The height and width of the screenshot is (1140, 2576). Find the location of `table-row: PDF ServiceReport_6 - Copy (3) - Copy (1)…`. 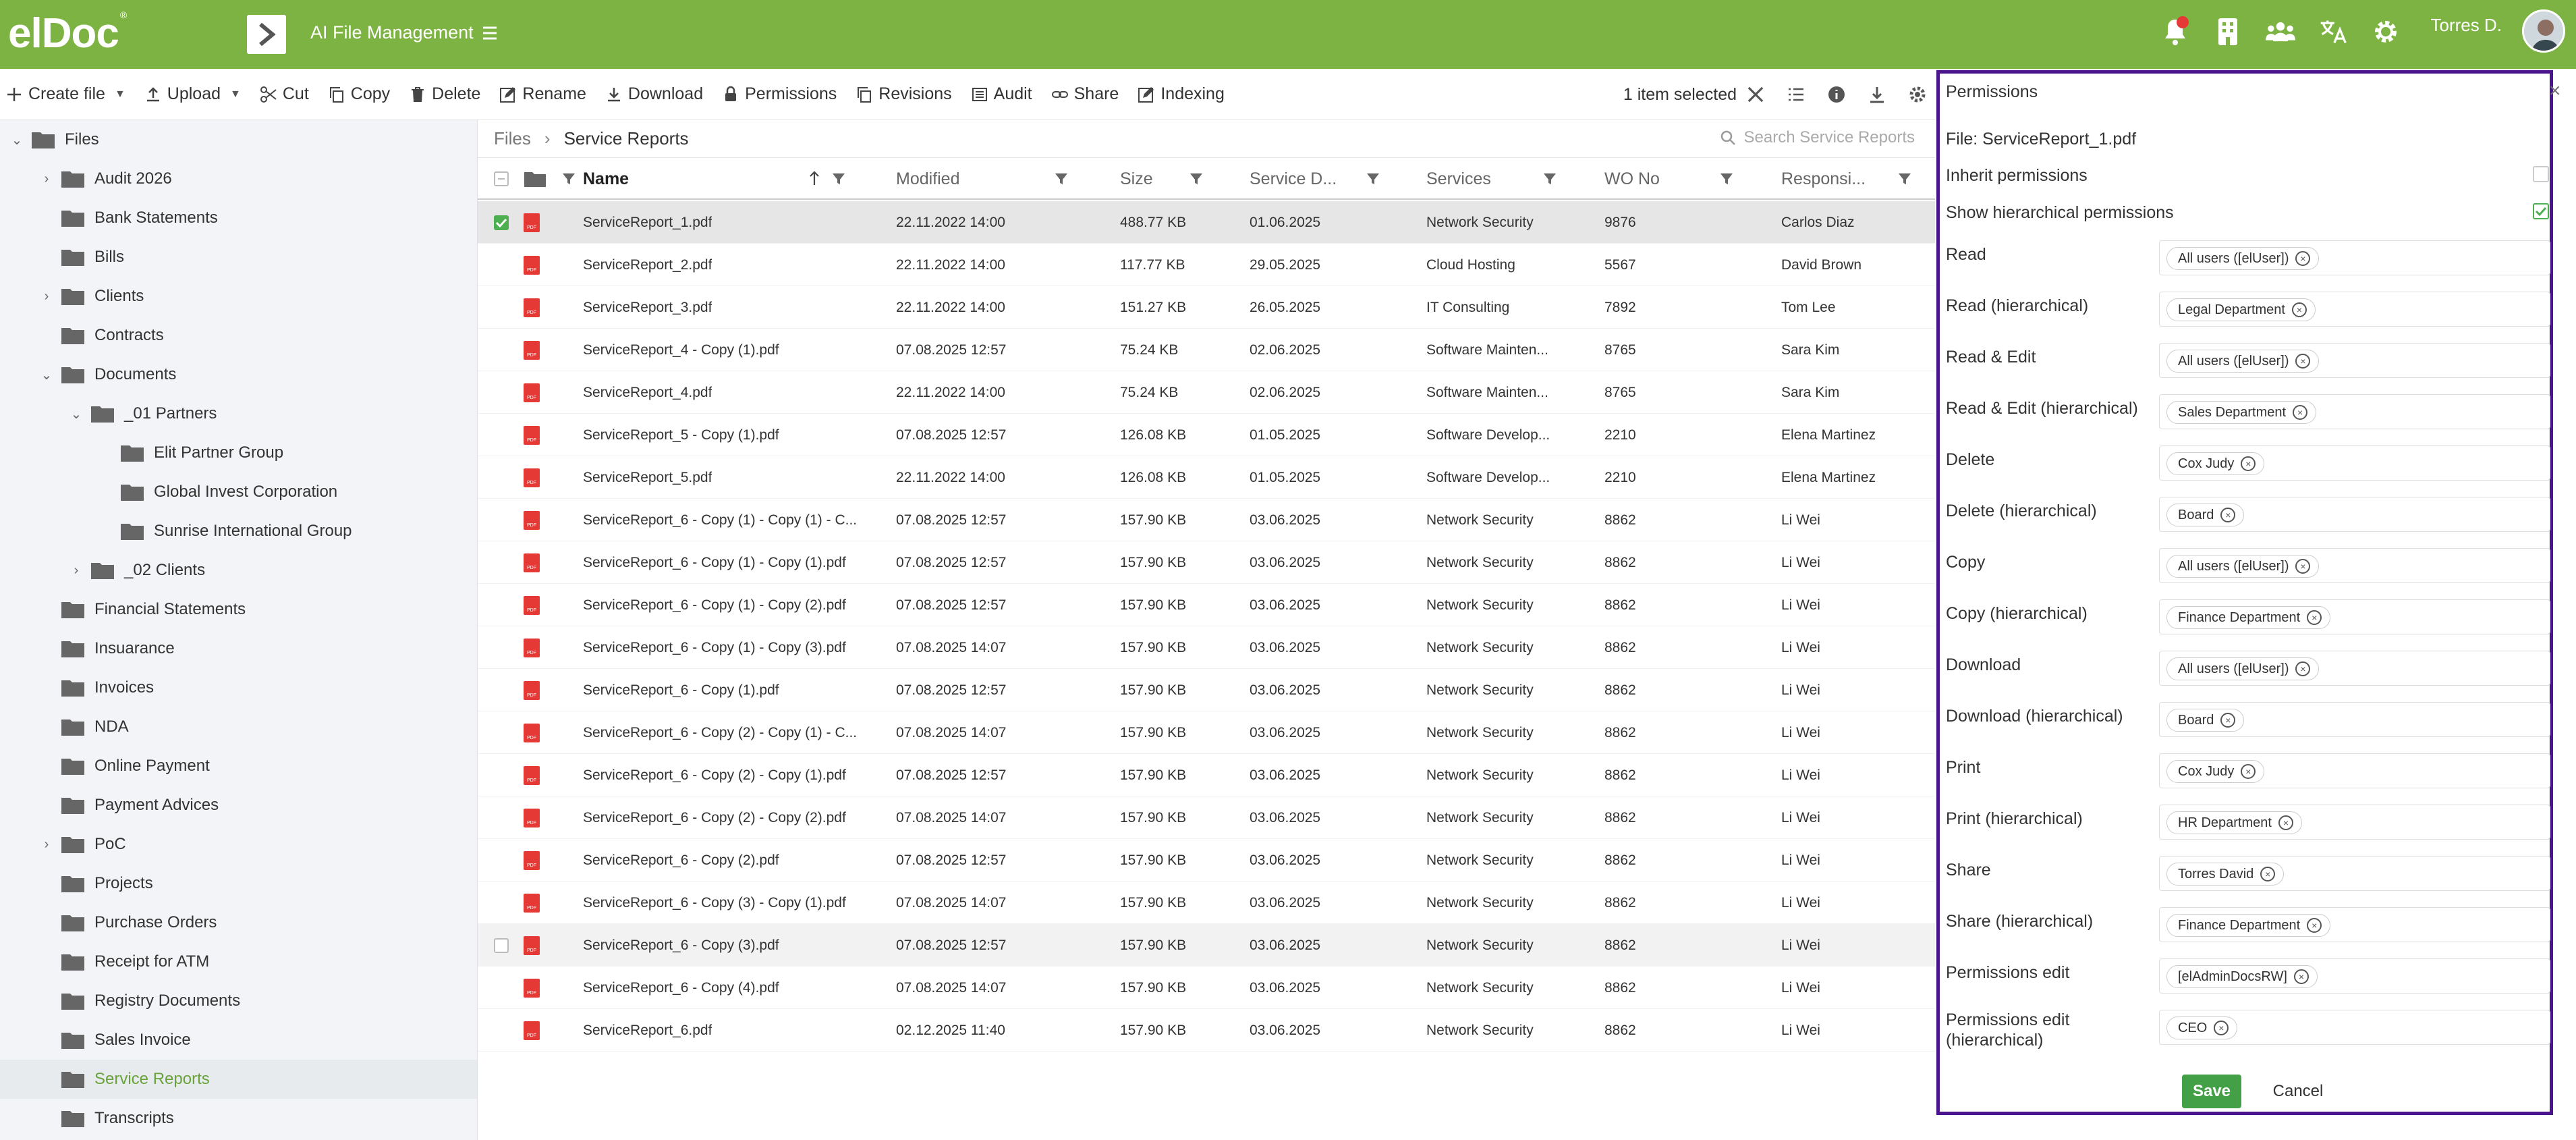

table-row: PDF ServiceReport_6 - Copy (3) - Copy (1)… is located at coordinates (1206, 902).